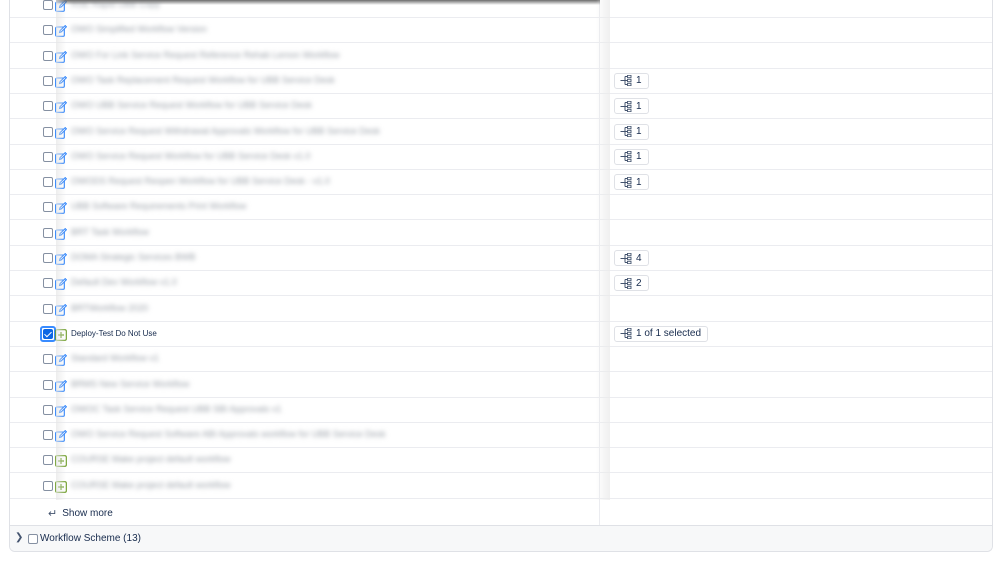 The width and height of the screenshot is (999, 567). Describe the element at coordinates (639, 258) in the screenshot. I see `usage-badge-label: 4` at that location.